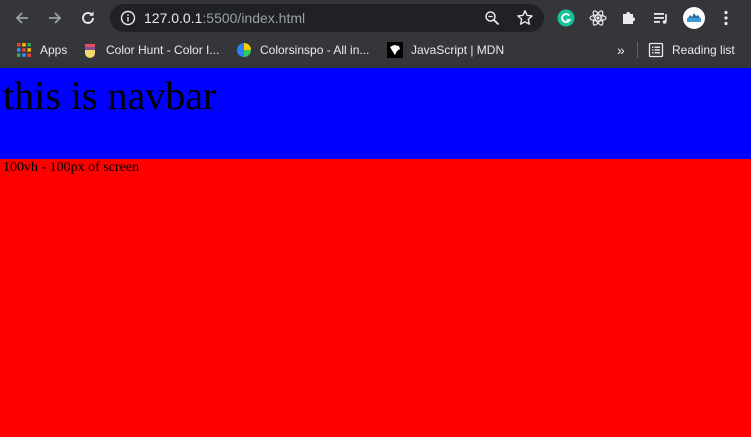  I want to click on forward-button, so click(55, 18).